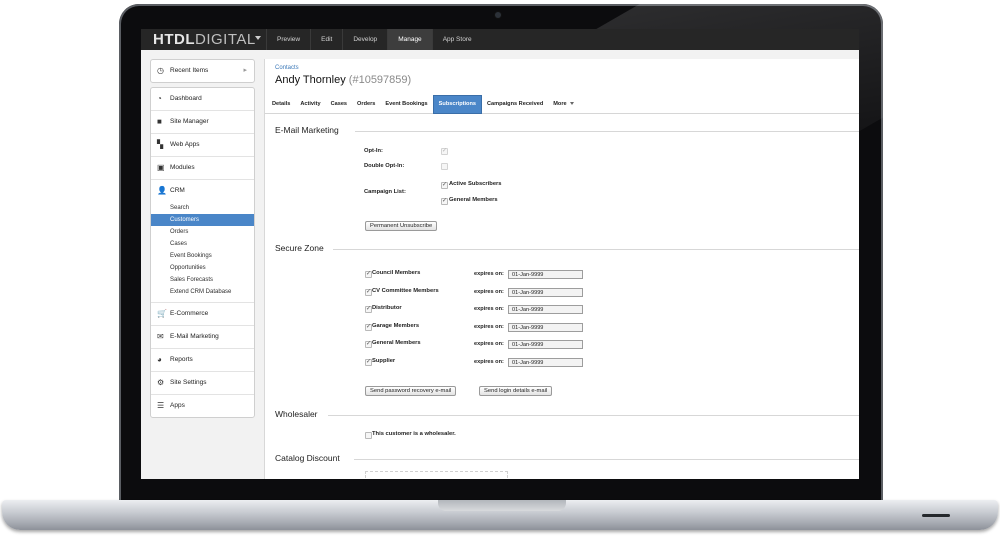 The image size is (1000, 545). What do you see at coordinates (162, 313) in the screenshot?
I see `cart-icon: 🛒` at bounding box center [162, 313].